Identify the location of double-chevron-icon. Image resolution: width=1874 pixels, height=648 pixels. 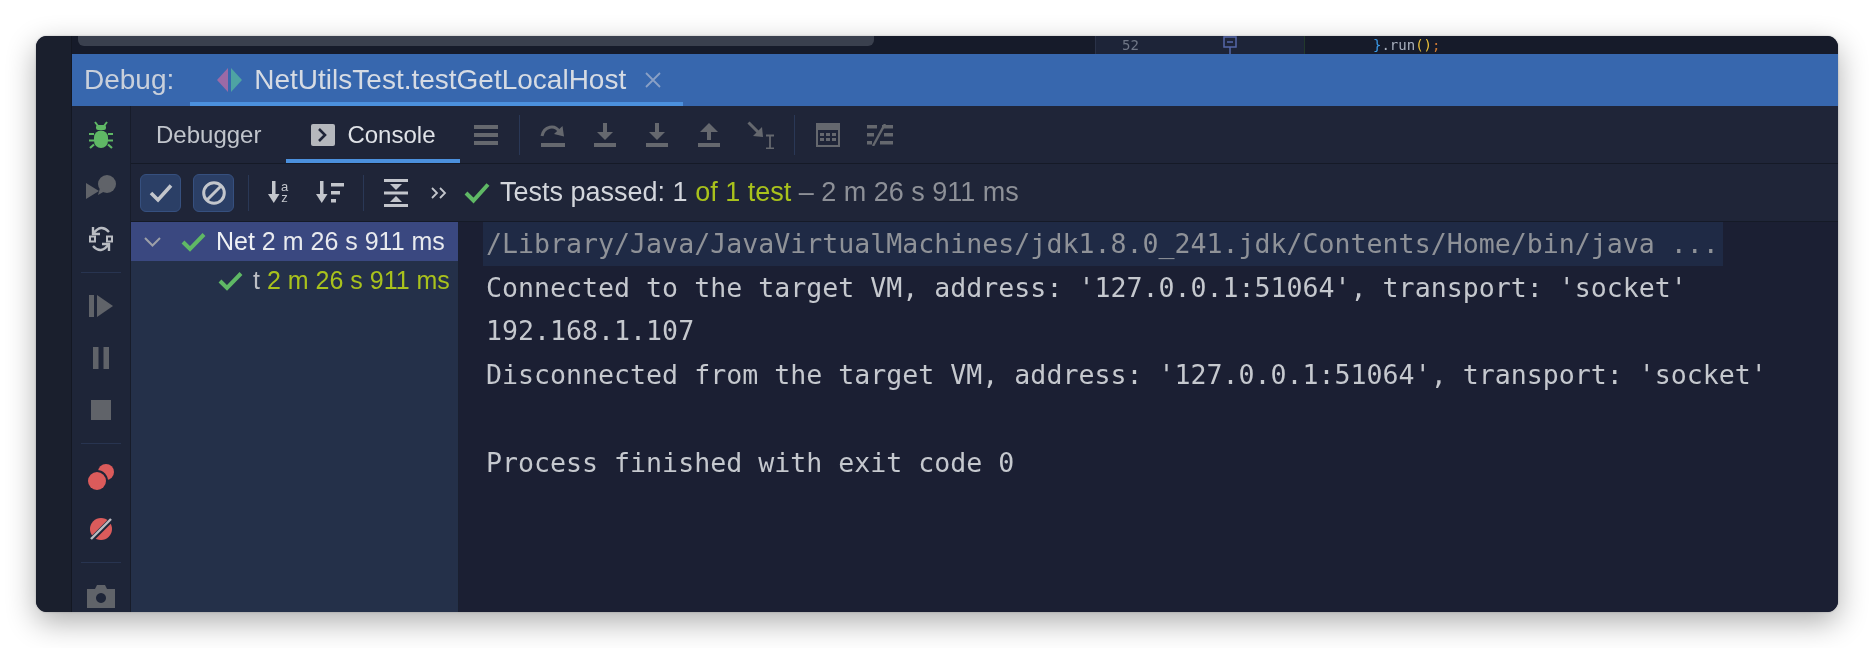
(439, 192).